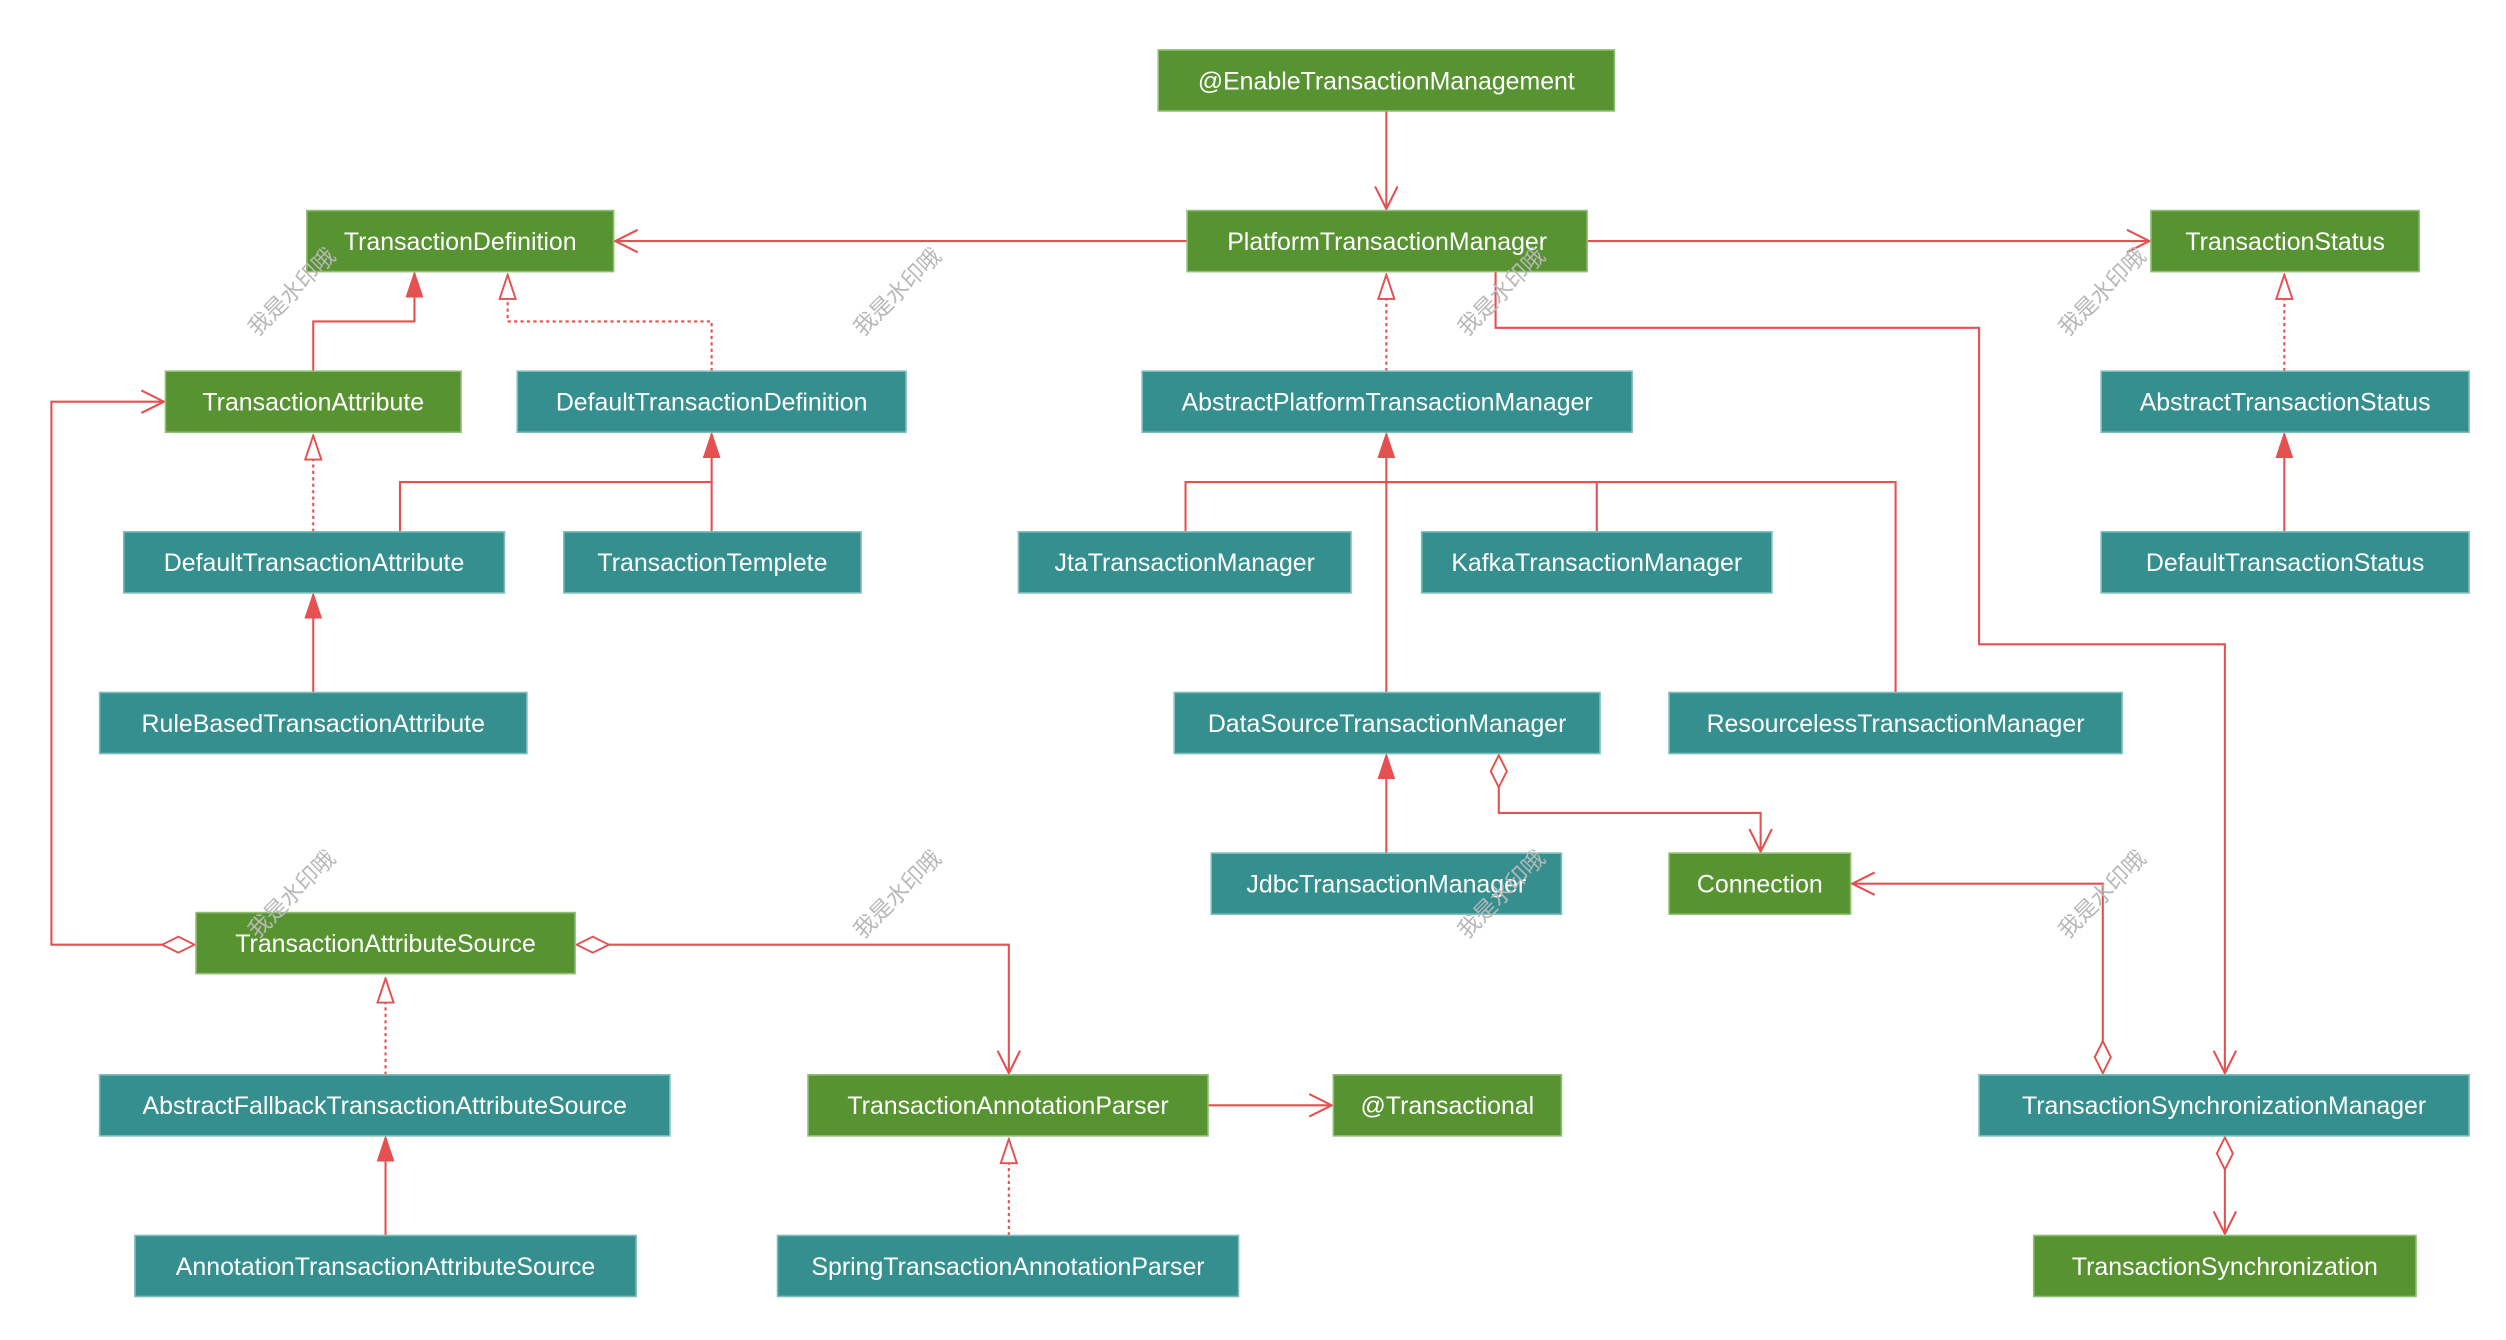  I want to click on edge-realization-dtd-to-td, so click(610, 323).